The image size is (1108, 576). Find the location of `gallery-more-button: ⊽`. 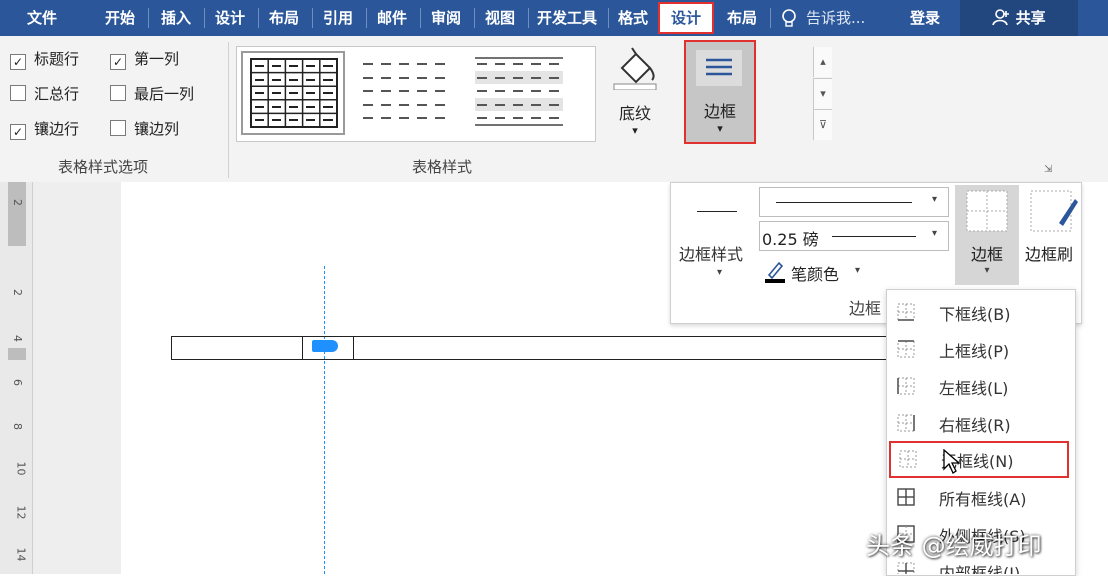

gallery-more-button: ⊽ is located at coordinates (822, 124).